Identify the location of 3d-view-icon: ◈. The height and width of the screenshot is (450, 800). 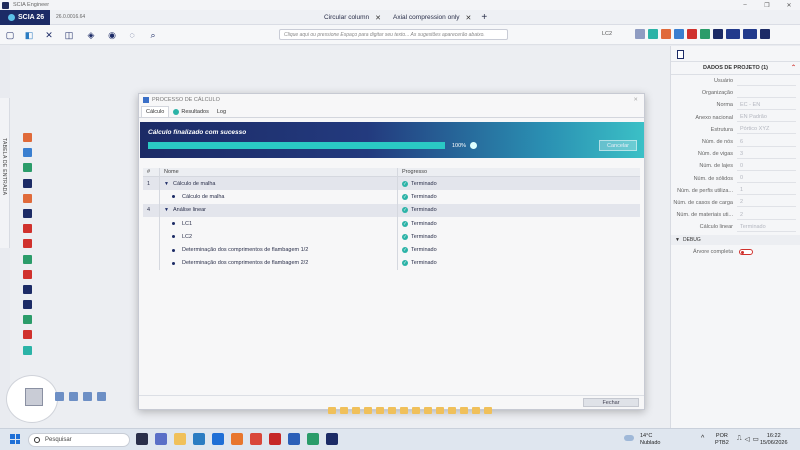
(91, 35).